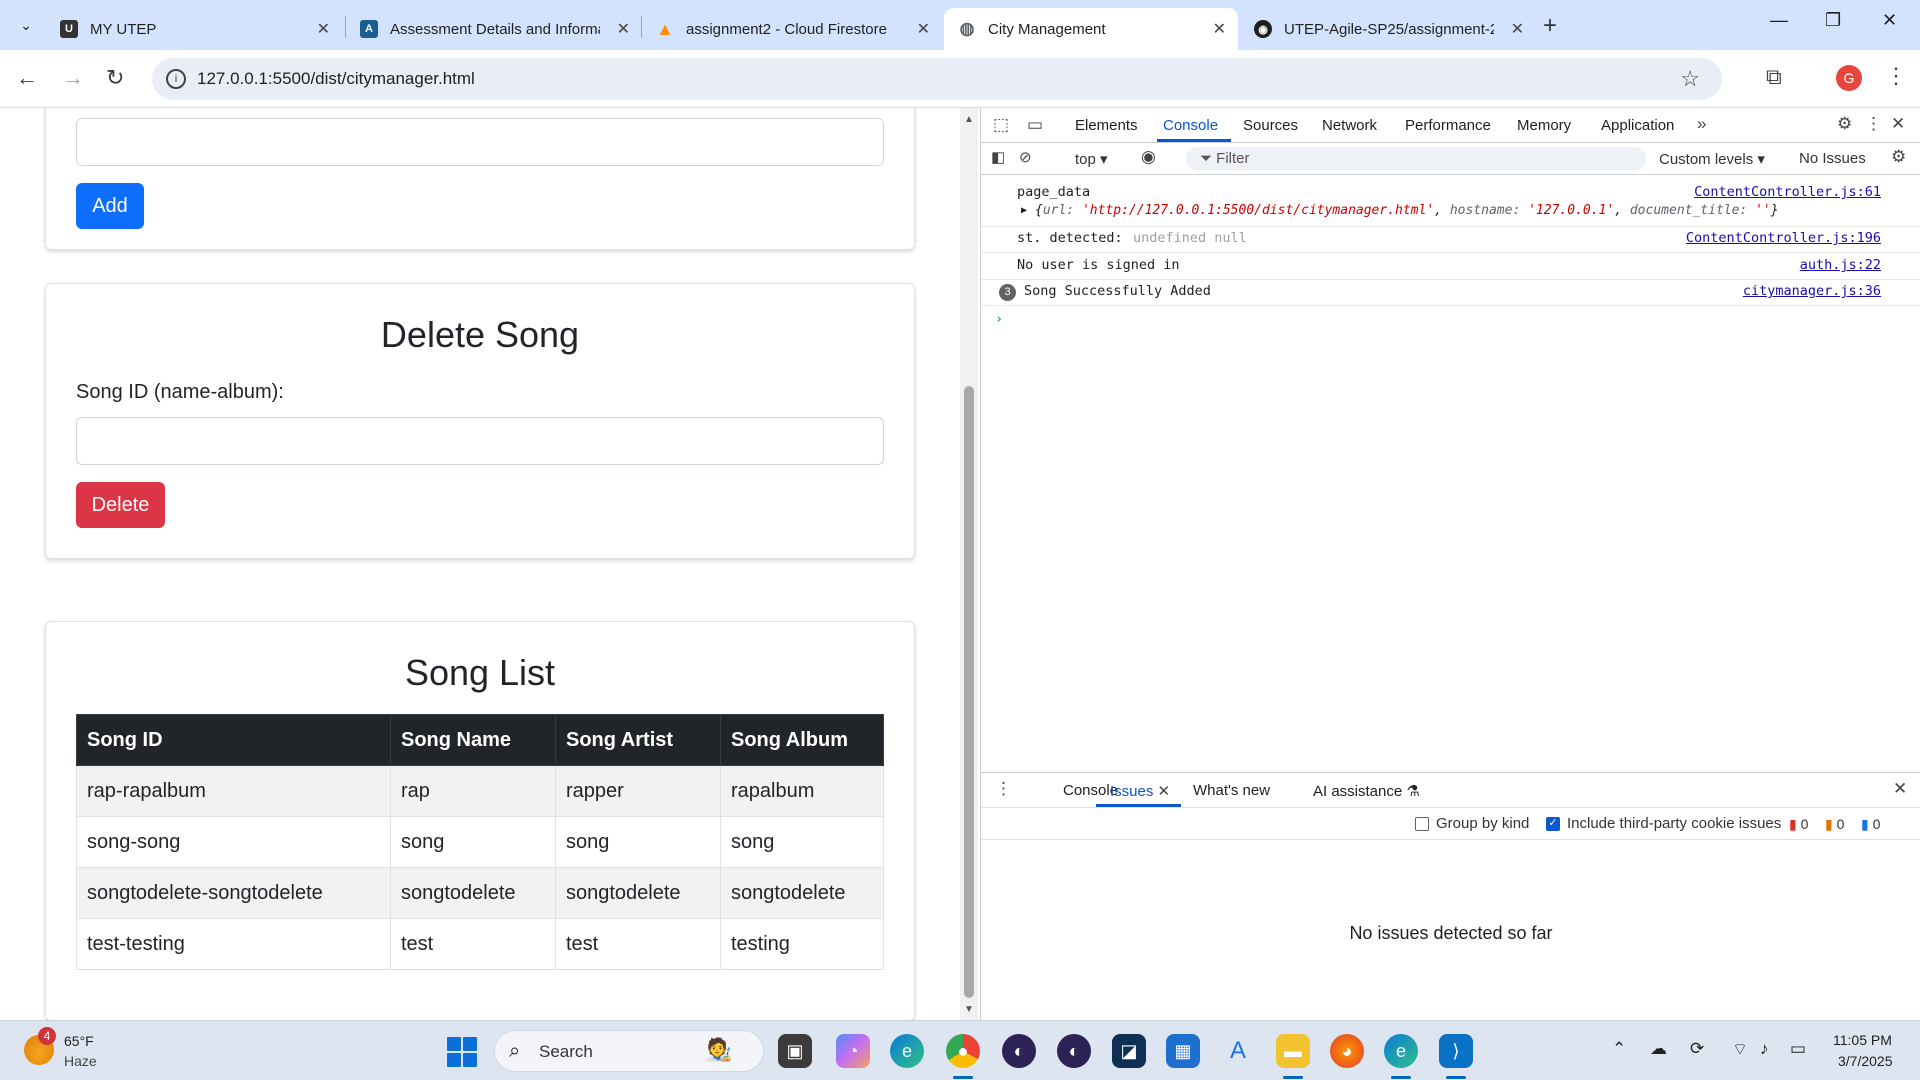 This screenshot has width=1920, height=1080. Describe the element at coordinates (1456, 1051) in the screenshot. I see `vscode-icon: ⟩` at that location.